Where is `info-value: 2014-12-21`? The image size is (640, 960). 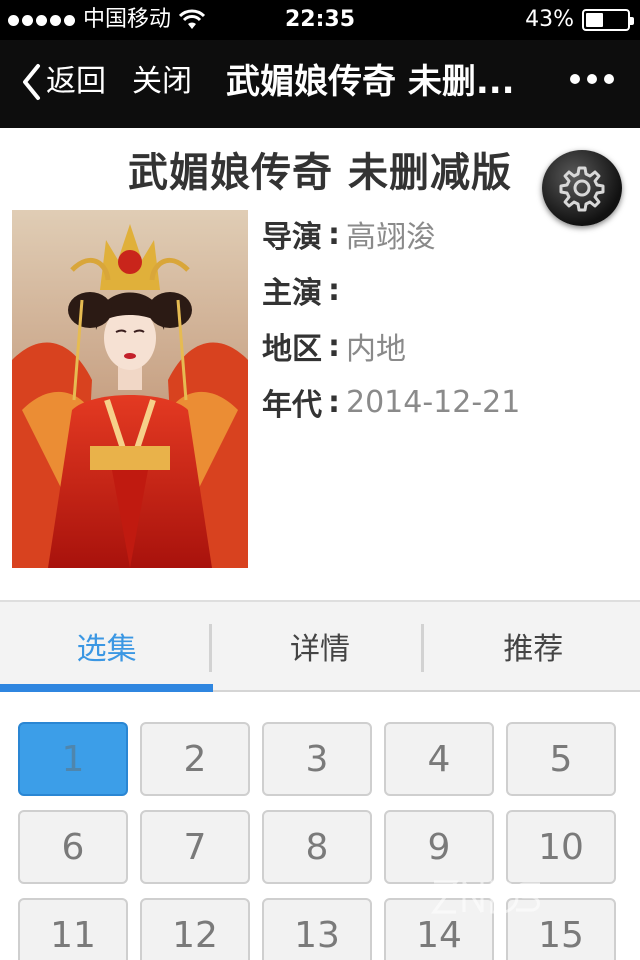 info-value: 2014-12-21 is located at coordinates (433, 402).